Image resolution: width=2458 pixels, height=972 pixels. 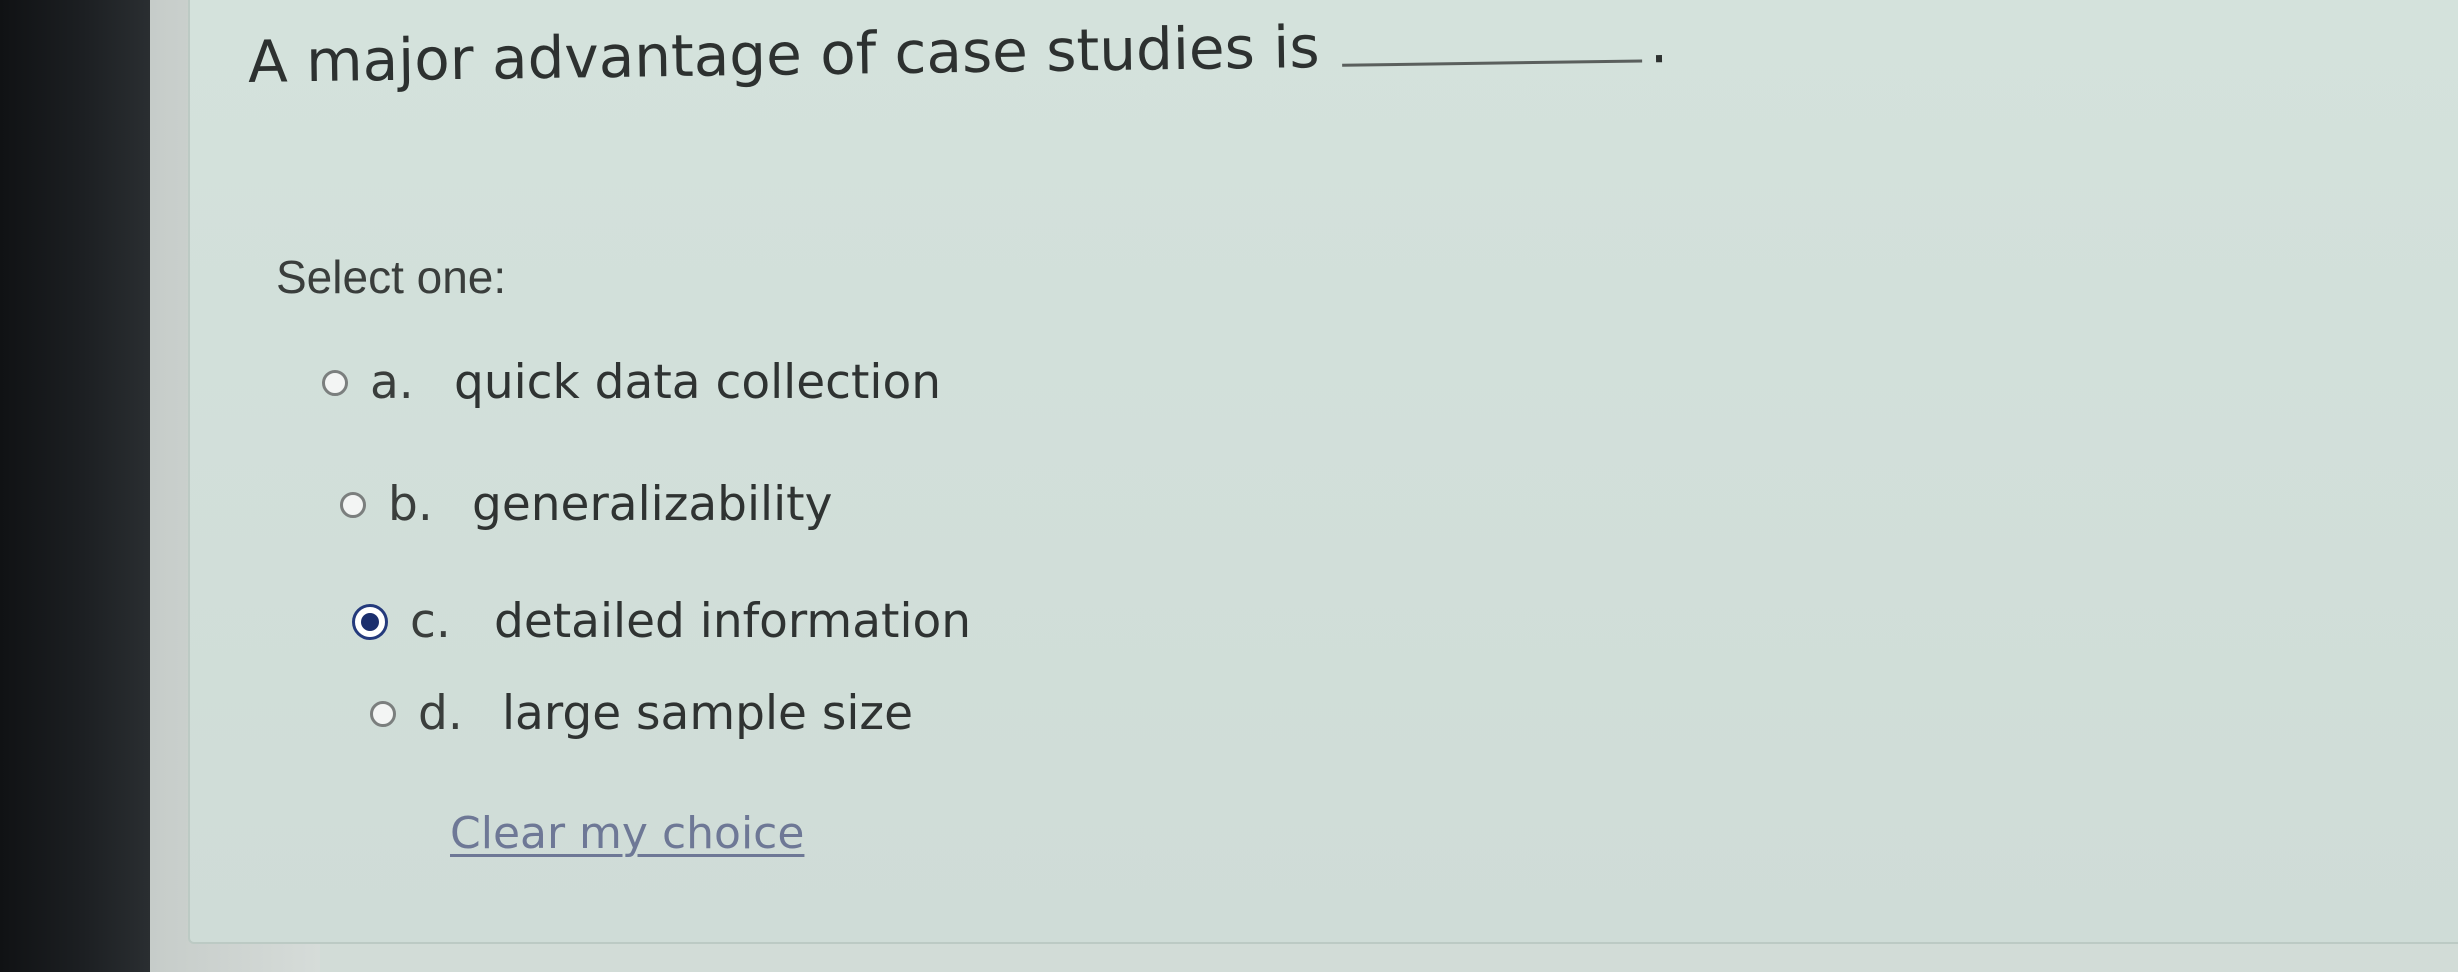 What do you see at coordinates (410, 504) in the screenshot?
I see `option-letter-b: b.` at bounding box center [410, 504].